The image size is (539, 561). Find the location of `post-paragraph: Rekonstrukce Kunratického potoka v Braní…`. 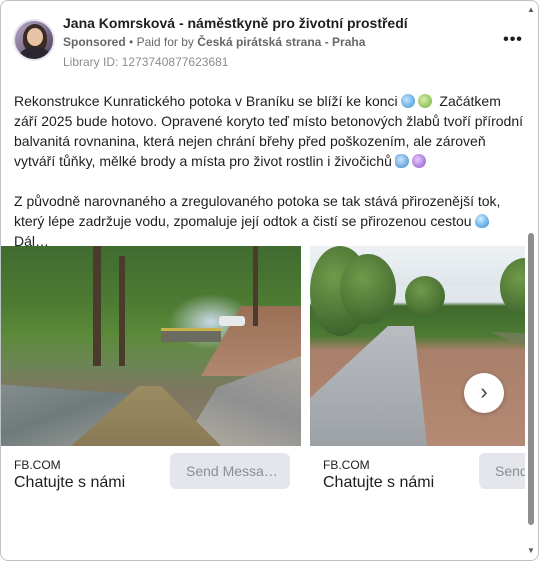

post-paragraph: Rekonstrukce Kunratického potoka v Braní… is located at coordinates (270, 131).